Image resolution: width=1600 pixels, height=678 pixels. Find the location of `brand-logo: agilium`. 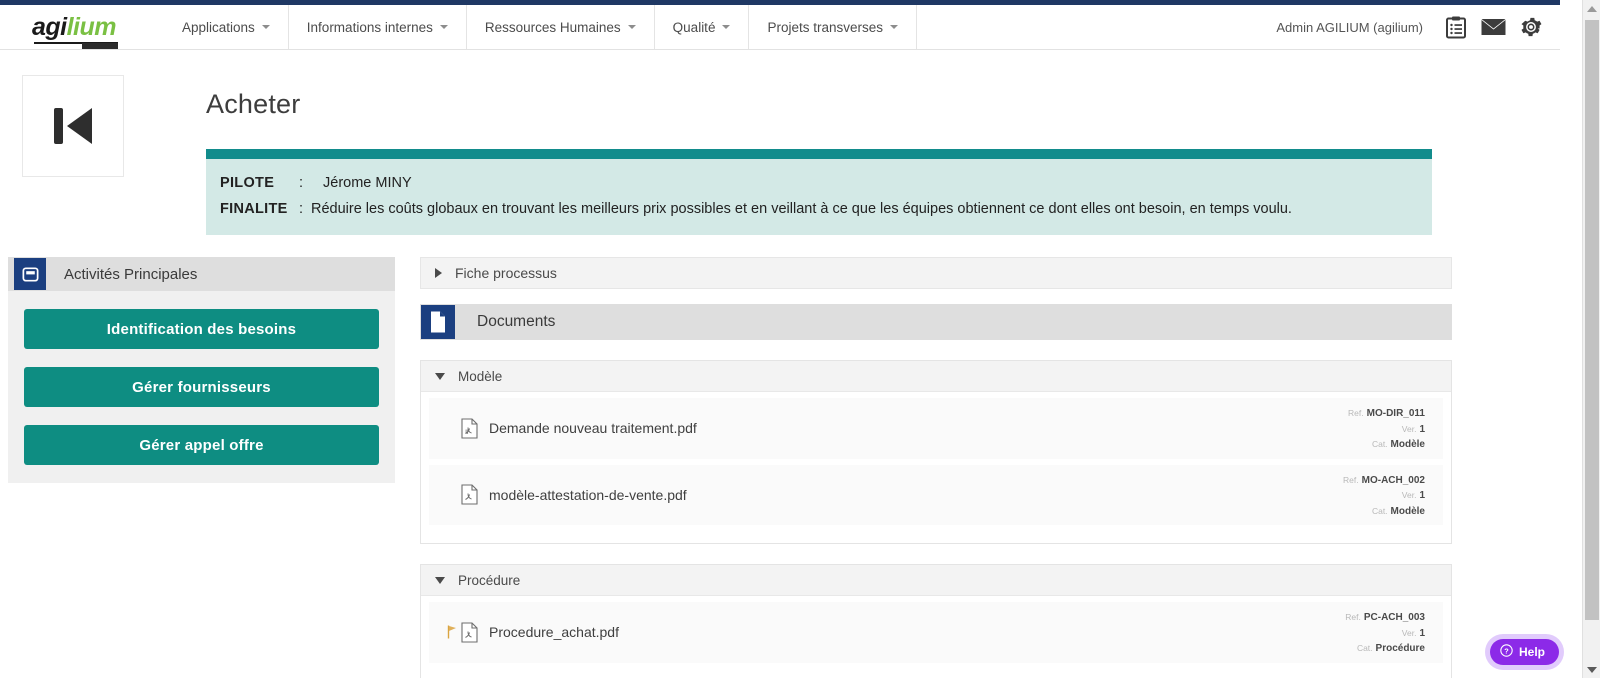

brand-logo: agilium is located at coordinates (70, 27).